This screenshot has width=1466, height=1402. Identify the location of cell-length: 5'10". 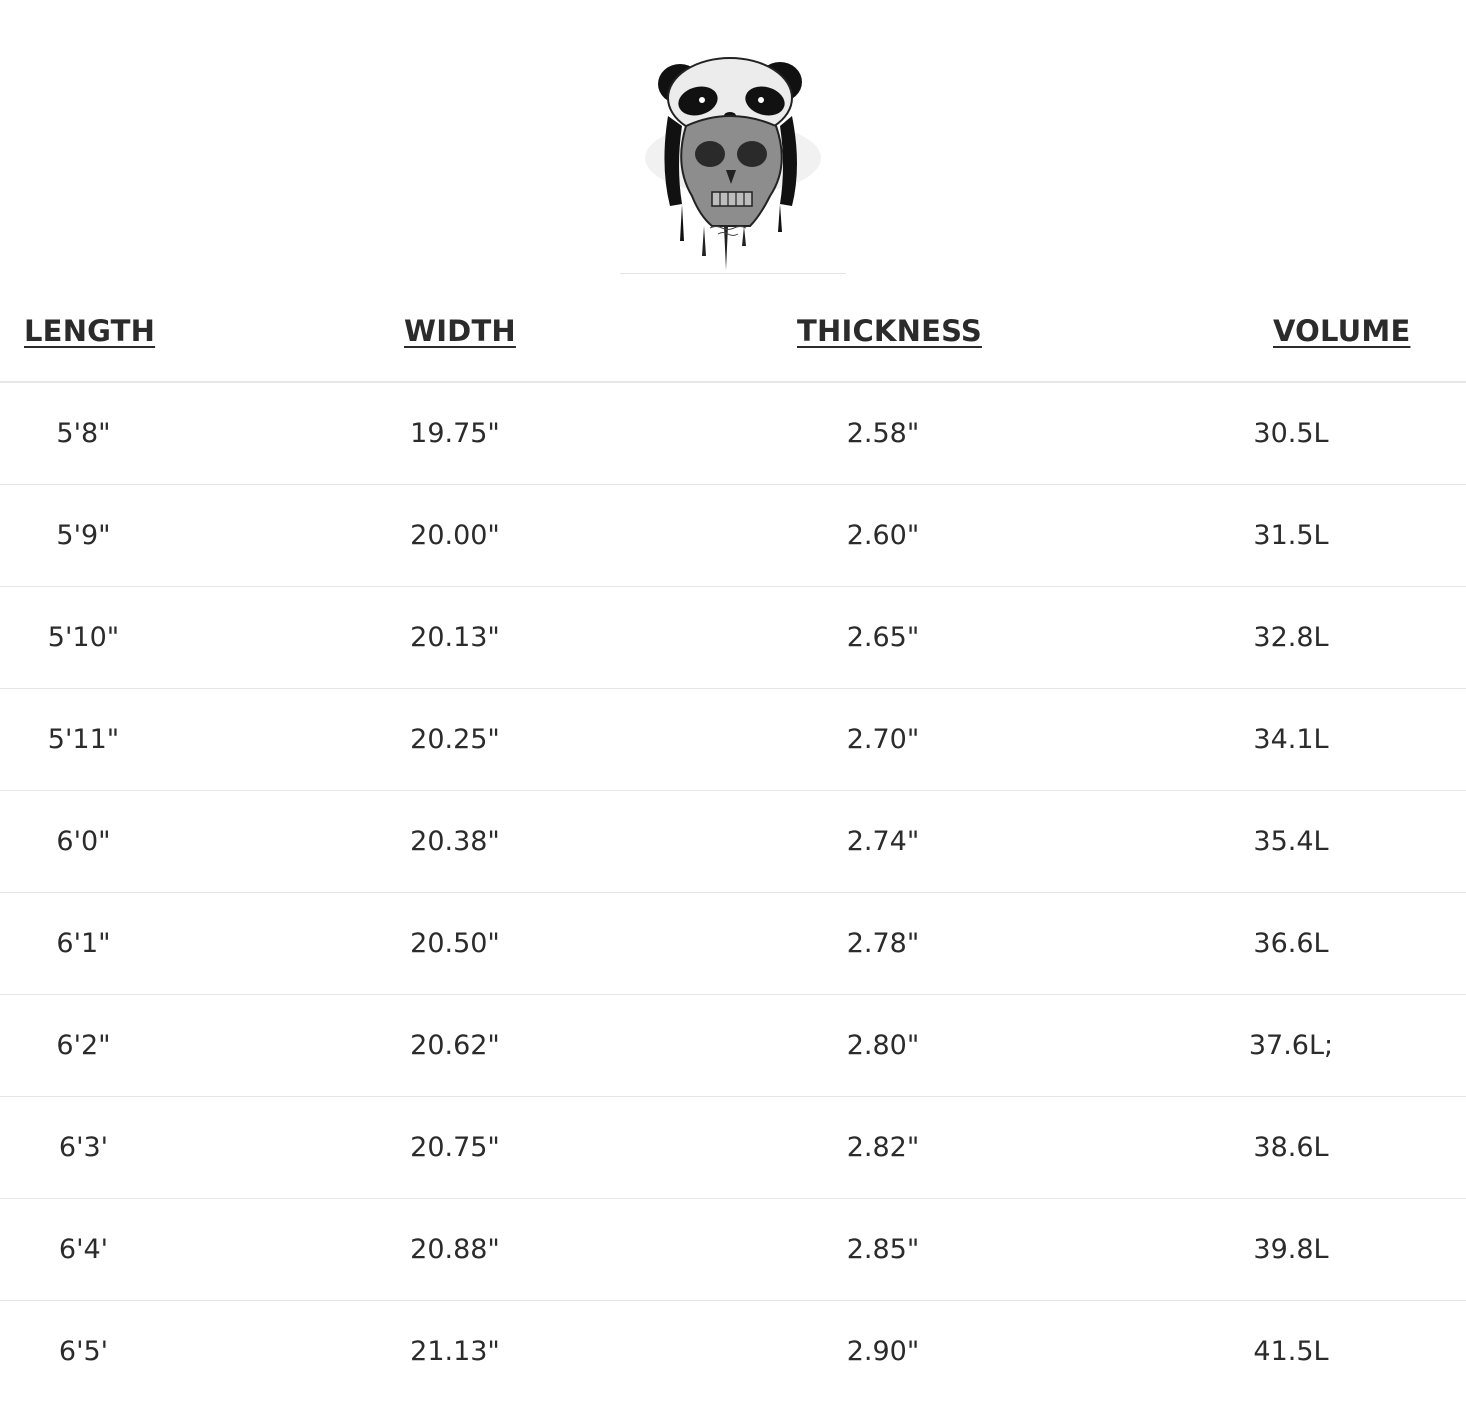
(83, 638).